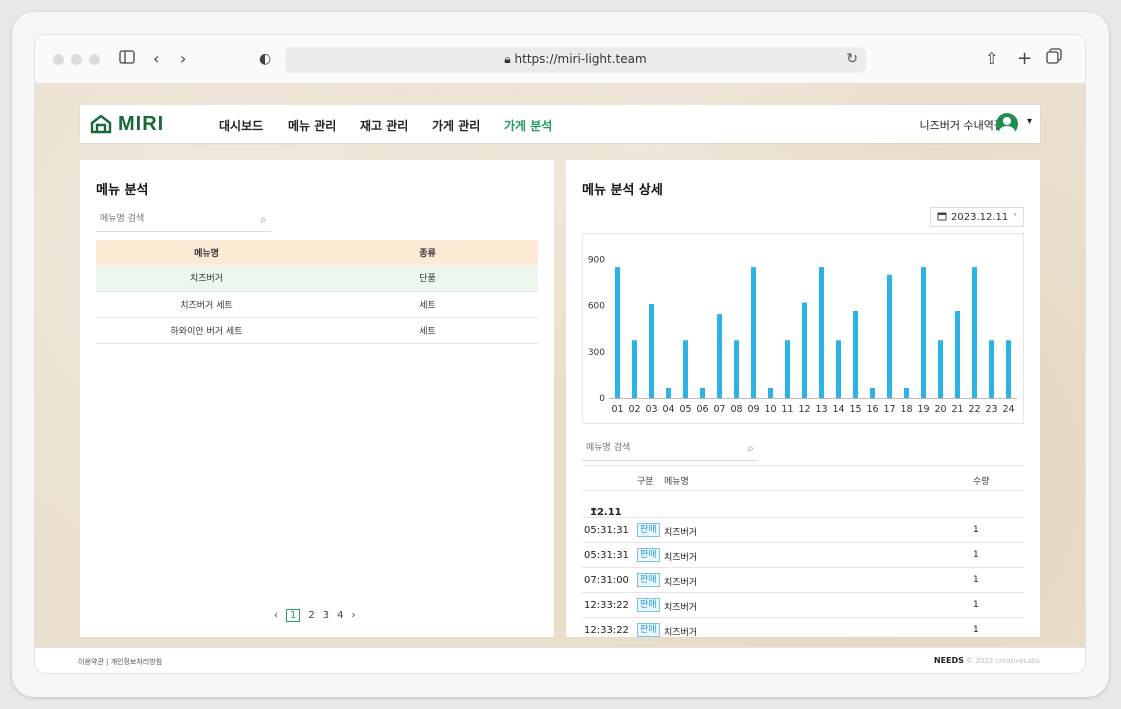 The width and height of the screenshot is (1121, 709). I want to click on shield-icon: ◐, so click(265, 59).